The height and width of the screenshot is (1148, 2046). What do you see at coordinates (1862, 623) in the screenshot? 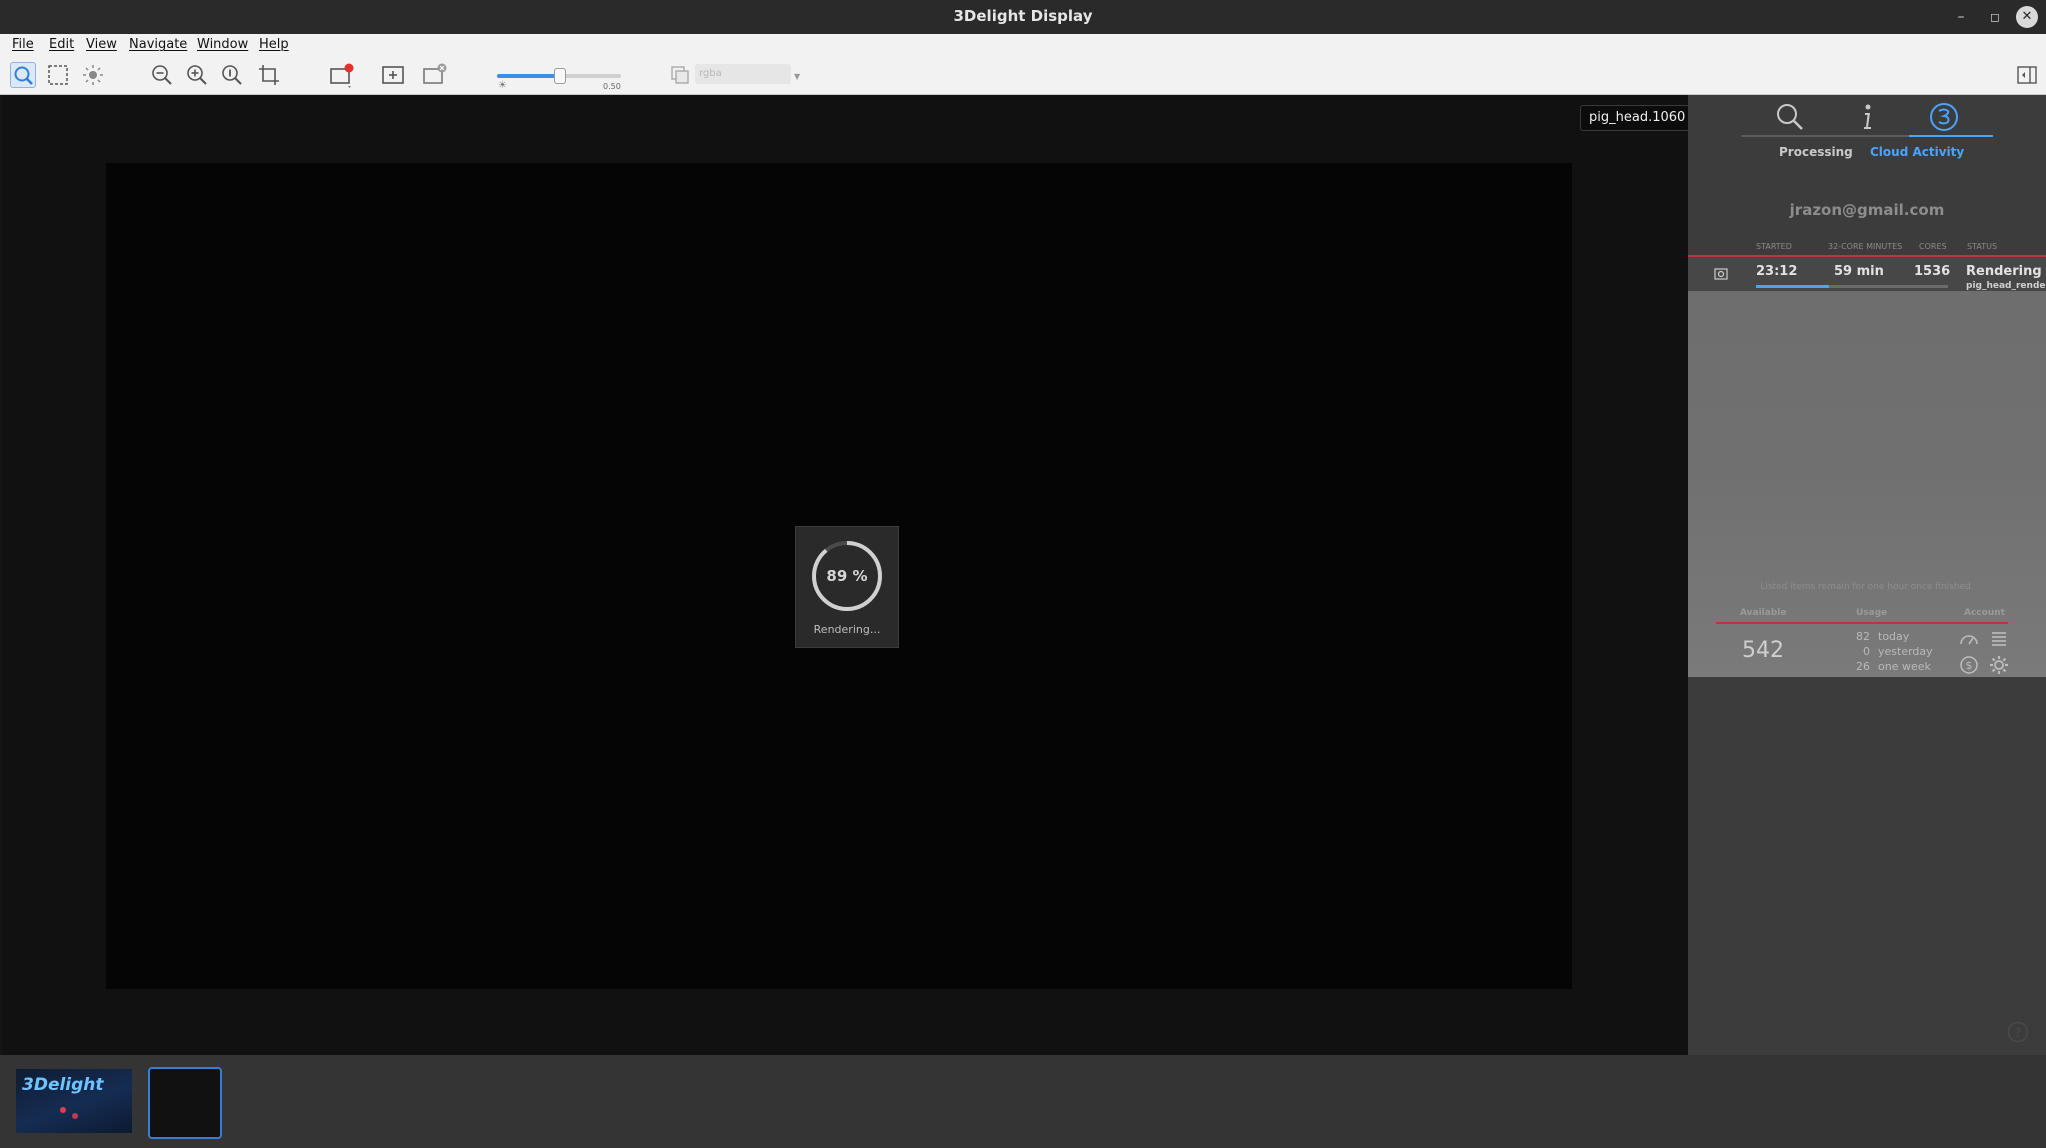
I see `account-divider` at bounding box center [1862, 623].